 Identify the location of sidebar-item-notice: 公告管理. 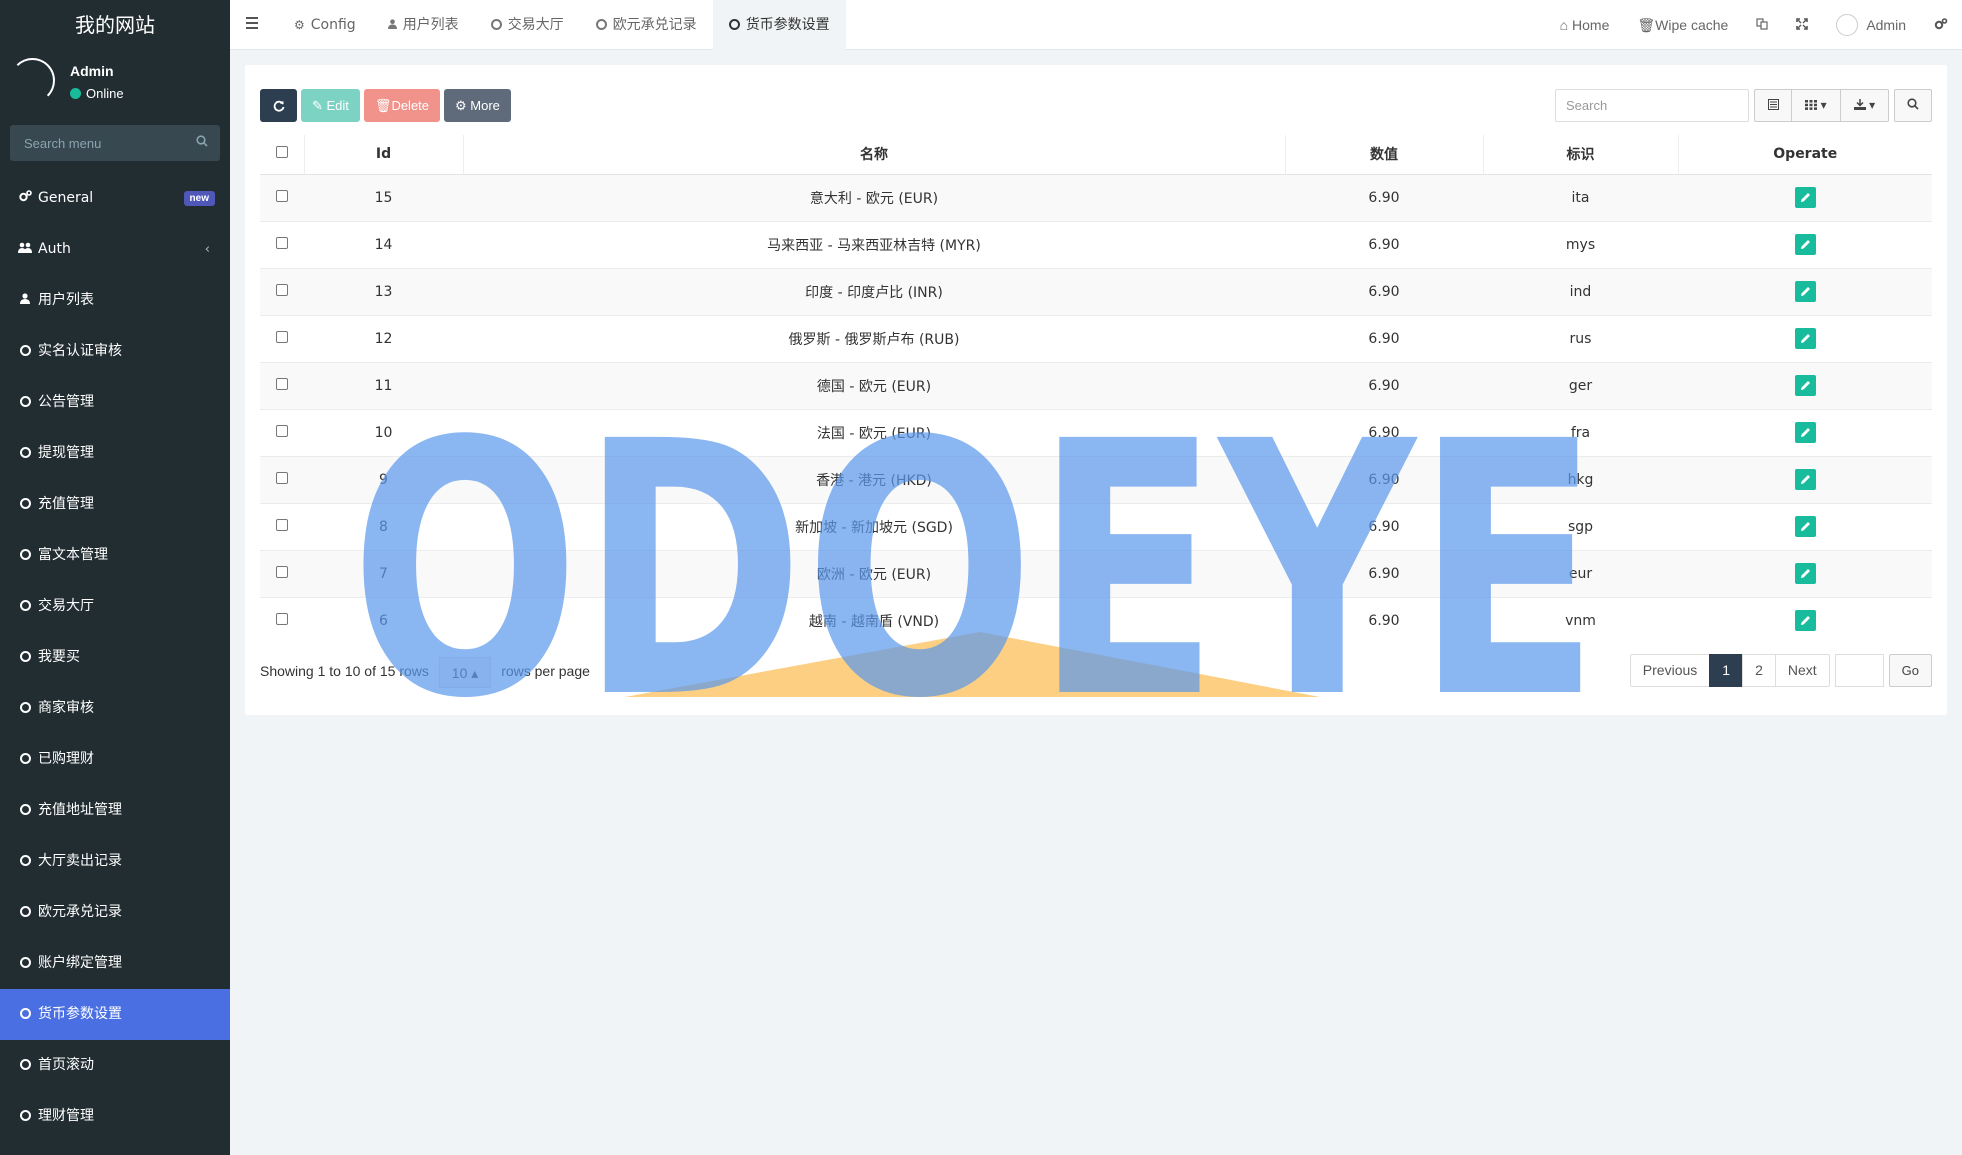
(115, 402).